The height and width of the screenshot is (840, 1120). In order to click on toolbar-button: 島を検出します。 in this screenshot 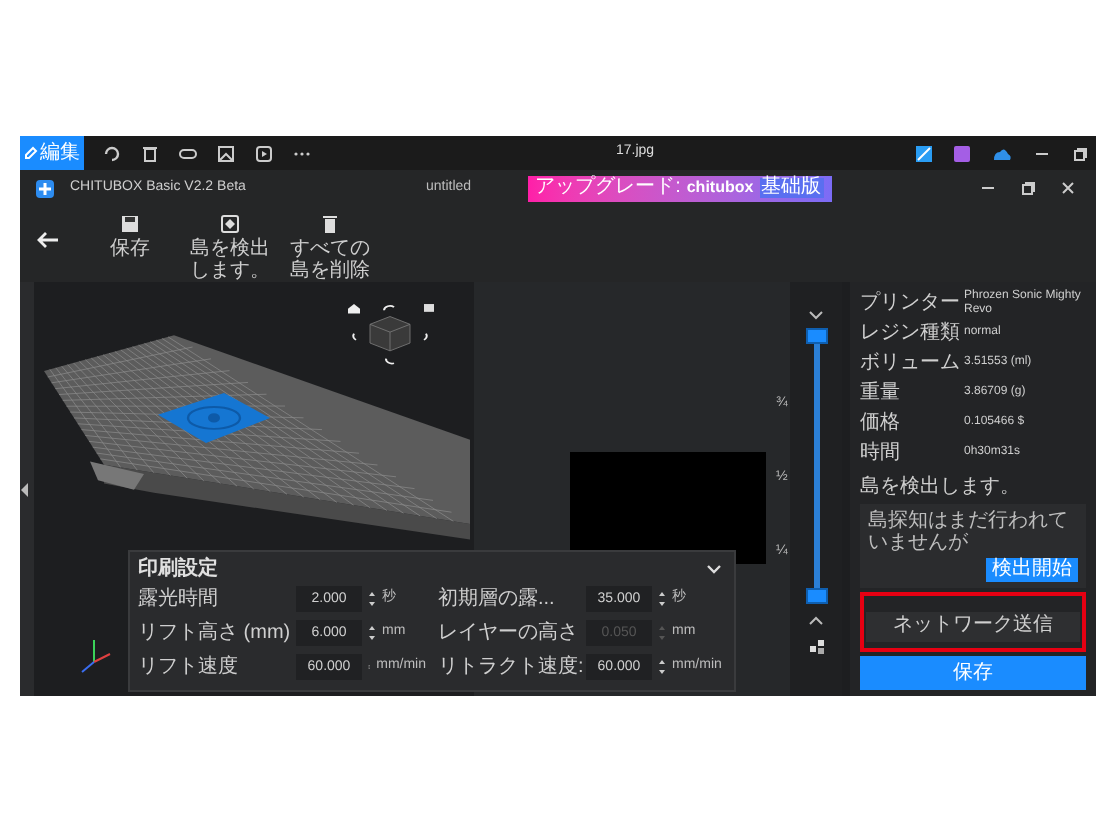, I will do `click(230, 248)`.